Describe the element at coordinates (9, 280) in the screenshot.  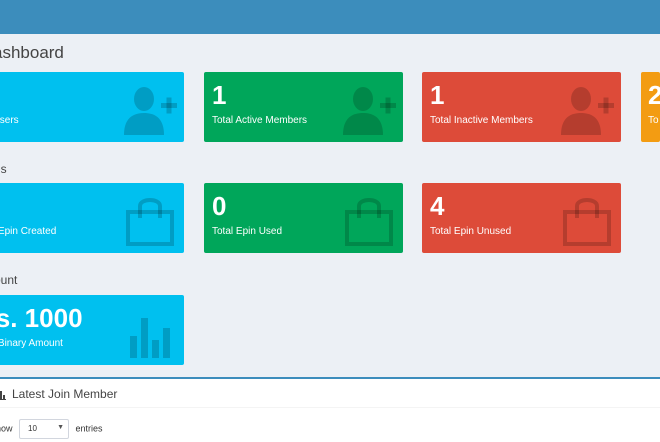
I see `amount-section-label: ount` at that location.